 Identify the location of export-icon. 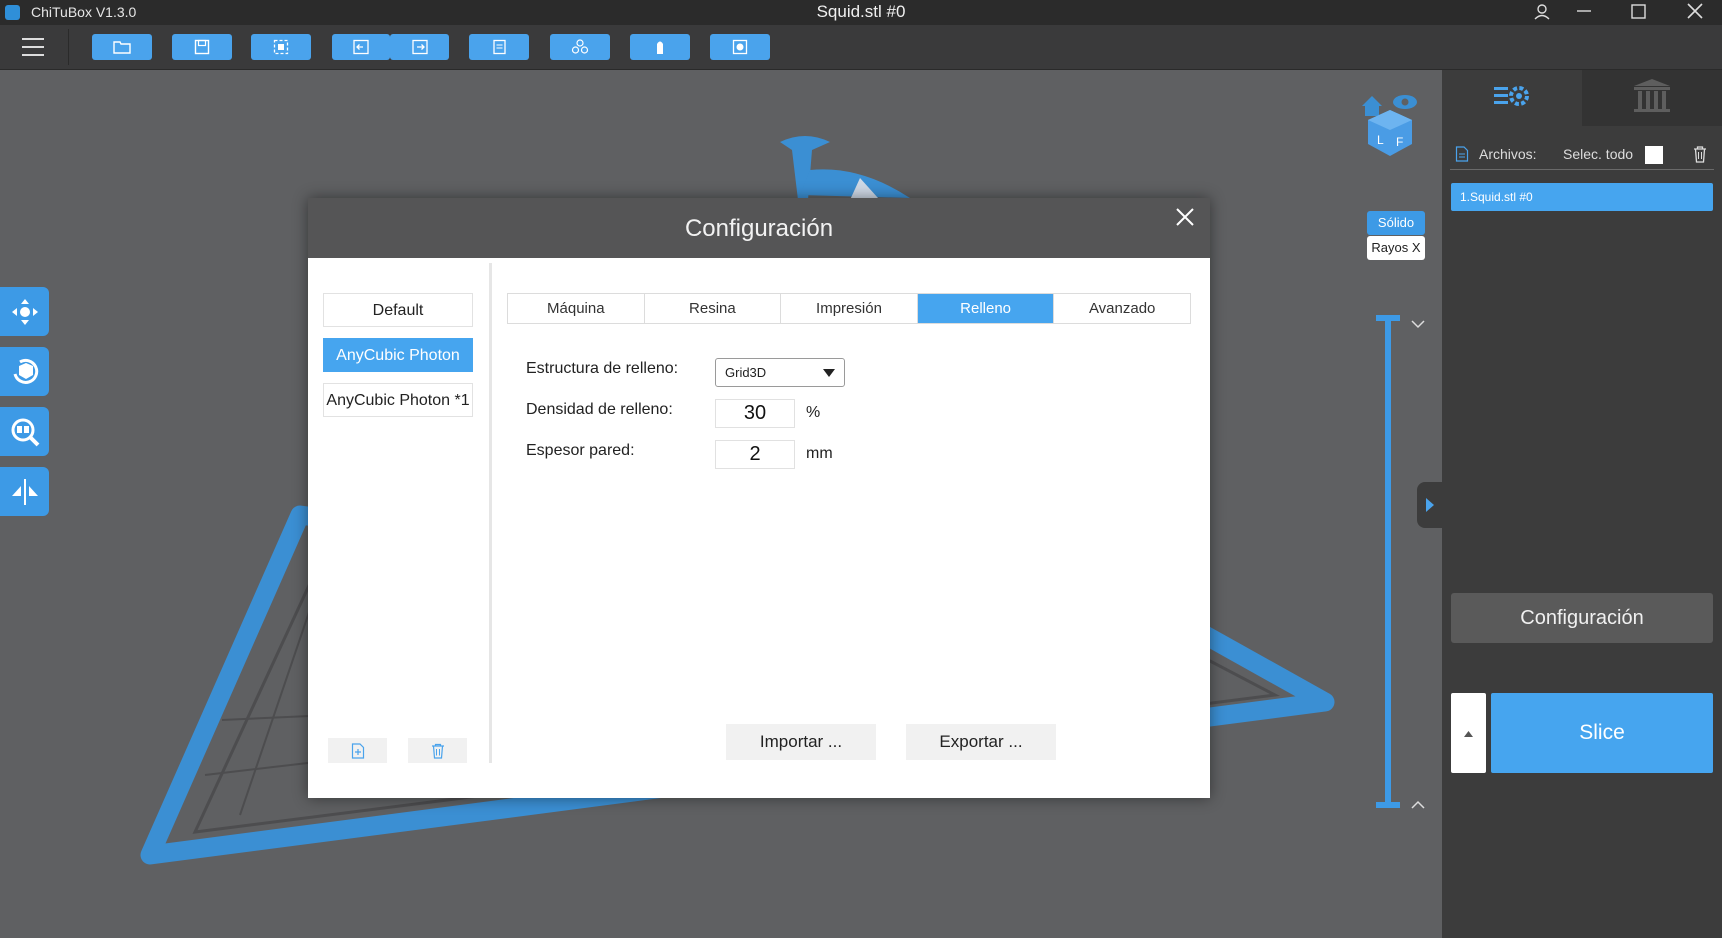
(419, 47).